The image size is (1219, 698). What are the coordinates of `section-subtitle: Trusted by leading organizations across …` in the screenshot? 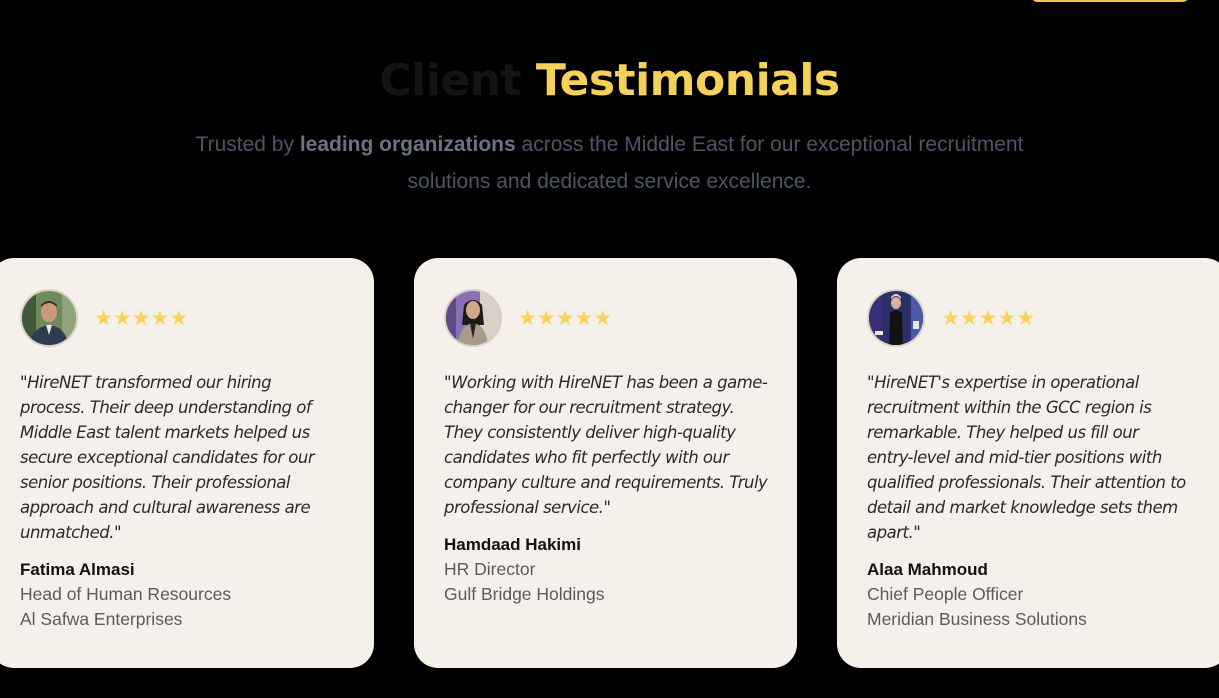 It's located at (609, 163).